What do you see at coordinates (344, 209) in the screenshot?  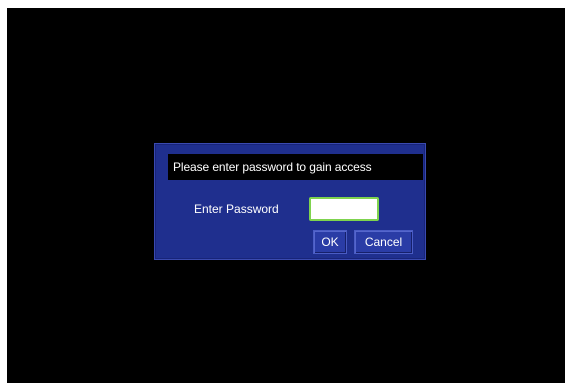 I see `password-input` at bounding box center [344, 209].